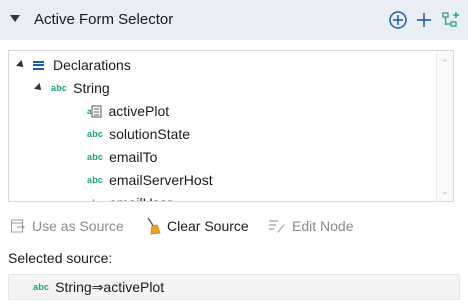 This screenshot has height=305, width=468. What do you see at coordinates (91, 88) in the screenshot?
I see `tree-node-label: String` at bounding box center [91, 88].